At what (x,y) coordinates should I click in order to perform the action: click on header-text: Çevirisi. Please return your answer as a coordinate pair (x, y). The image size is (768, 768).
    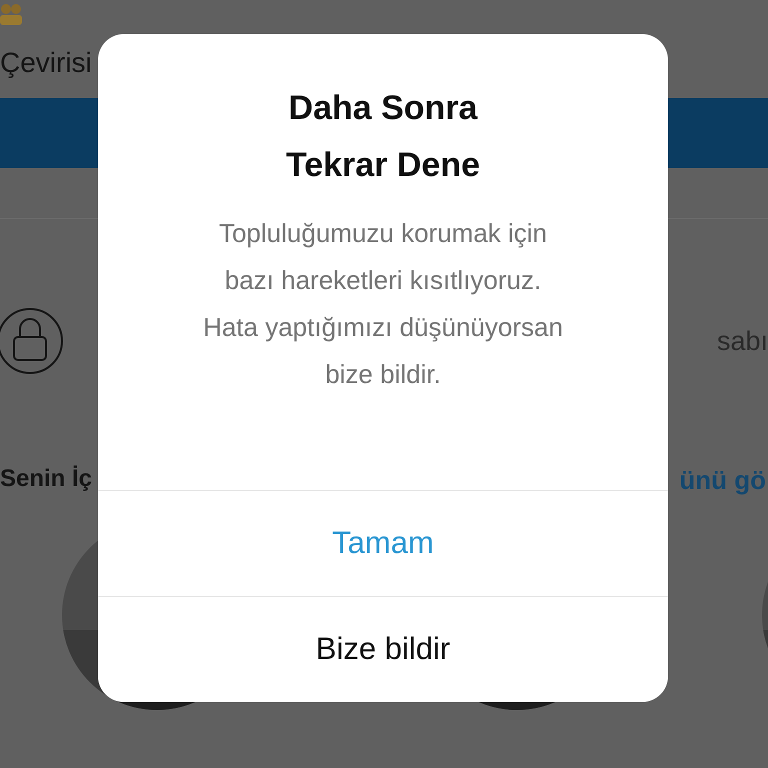
    Looking at the image, I should click on (46, 63).